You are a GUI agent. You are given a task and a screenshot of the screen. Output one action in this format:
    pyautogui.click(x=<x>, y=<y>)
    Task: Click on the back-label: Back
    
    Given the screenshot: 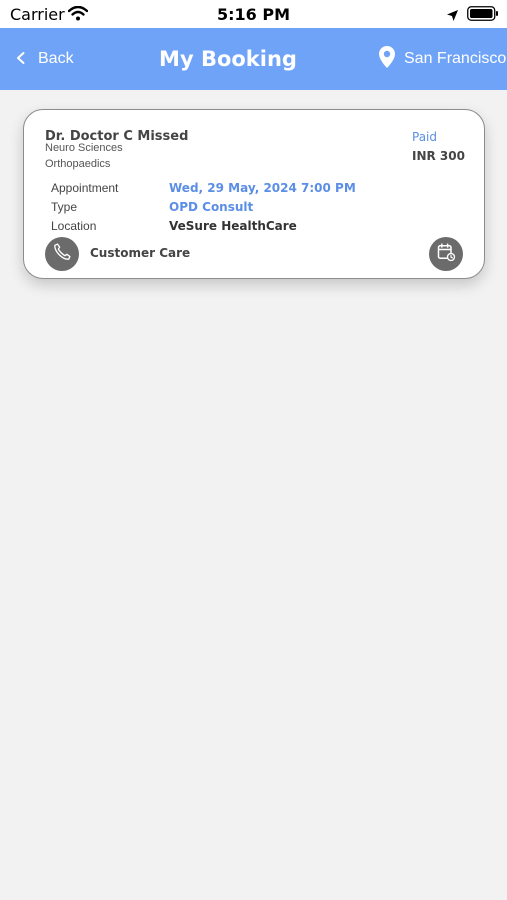 What is the action you would take?
    pyautogui.click(x=56, y=58)
    